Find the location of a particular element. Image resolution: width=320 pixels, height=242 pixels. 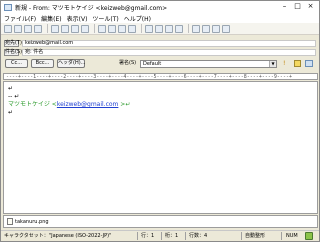

to-row: 宛先(T) keizweb@mail.com is located at coordinates (160, 43).